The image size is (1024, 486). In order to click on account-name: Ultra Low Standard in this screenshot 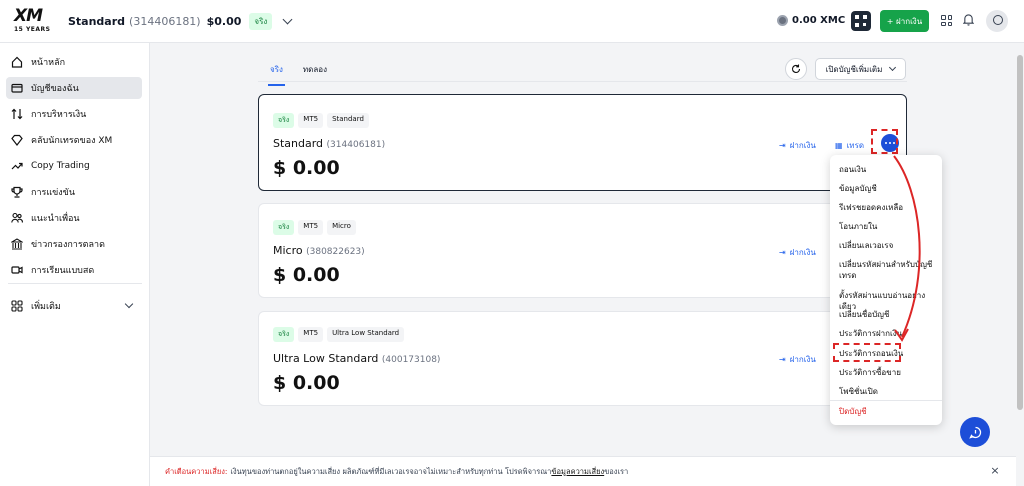, I will do `click(326, 358)`.